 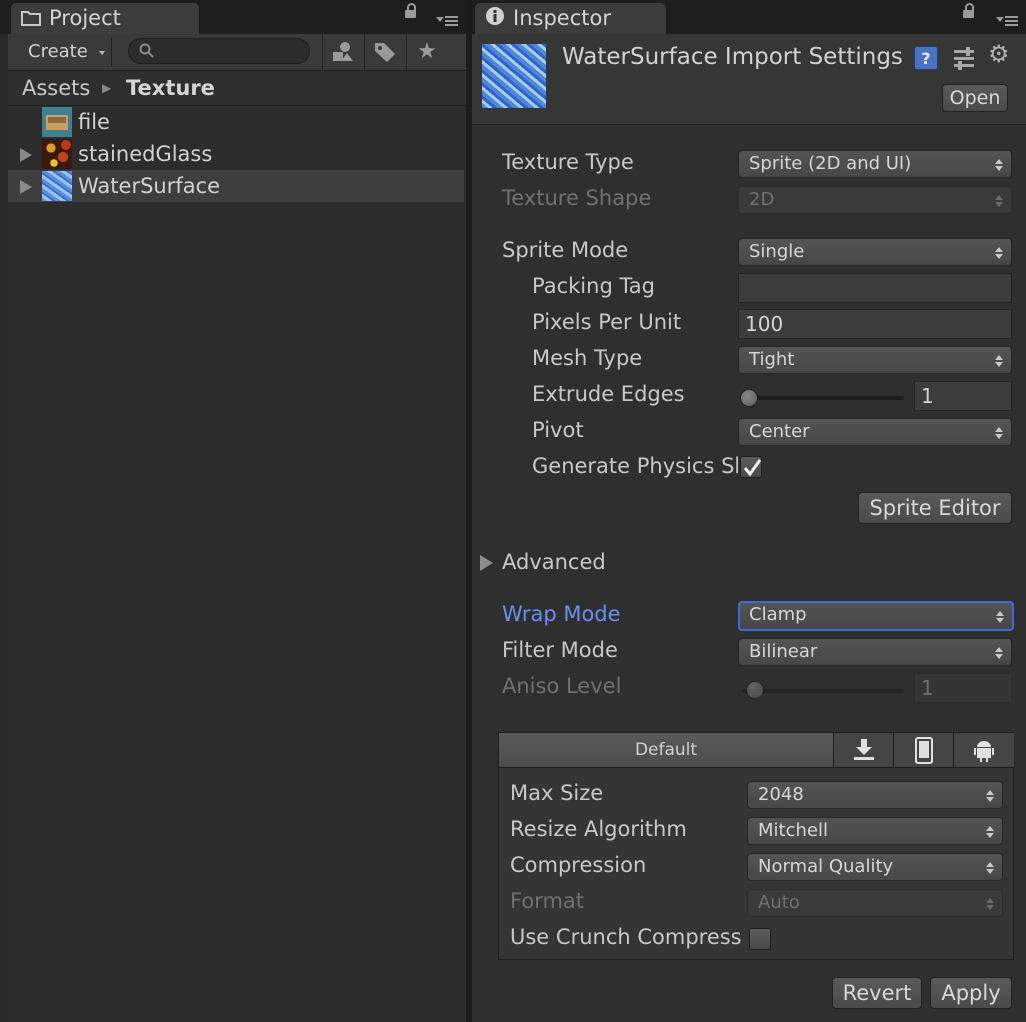 What do you see at coordinates (102, 53) in the screenshot?
I see `chevron-down-icon` at bounding box center [102, 53].